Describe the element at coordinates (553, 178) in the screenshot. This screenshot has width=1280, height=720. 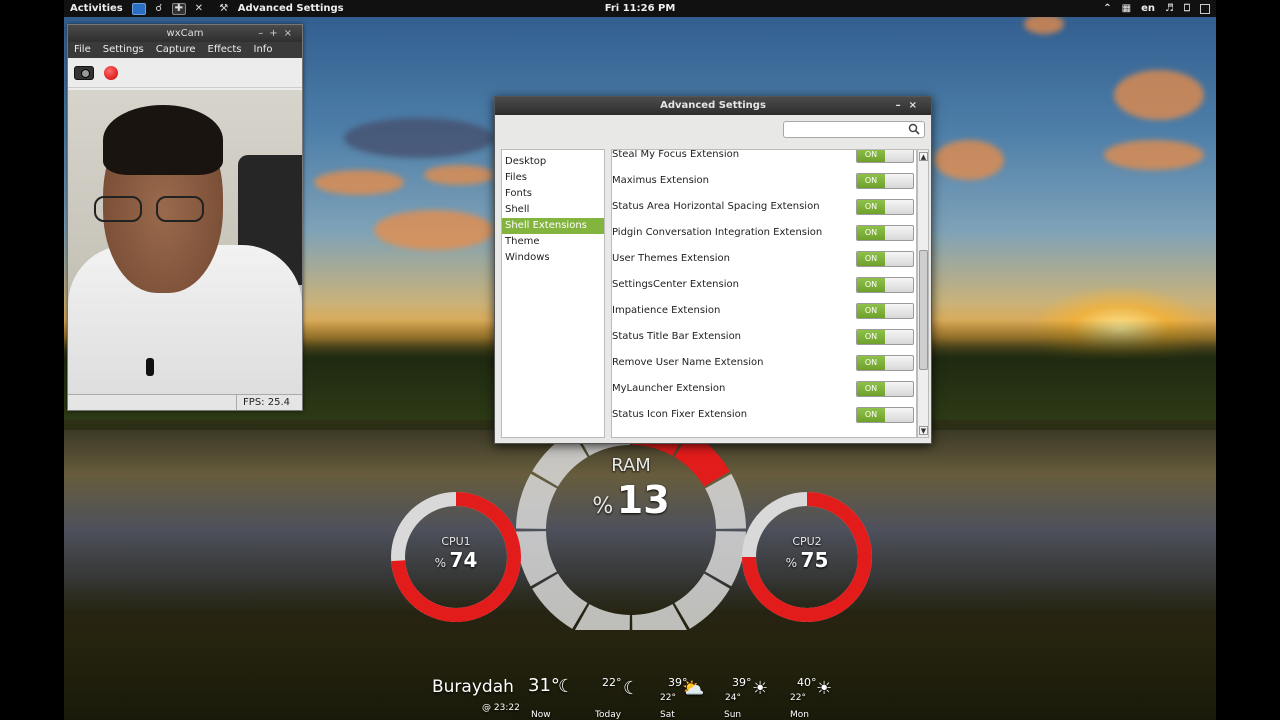
I see `sidebar-item-files: Files` at that location.